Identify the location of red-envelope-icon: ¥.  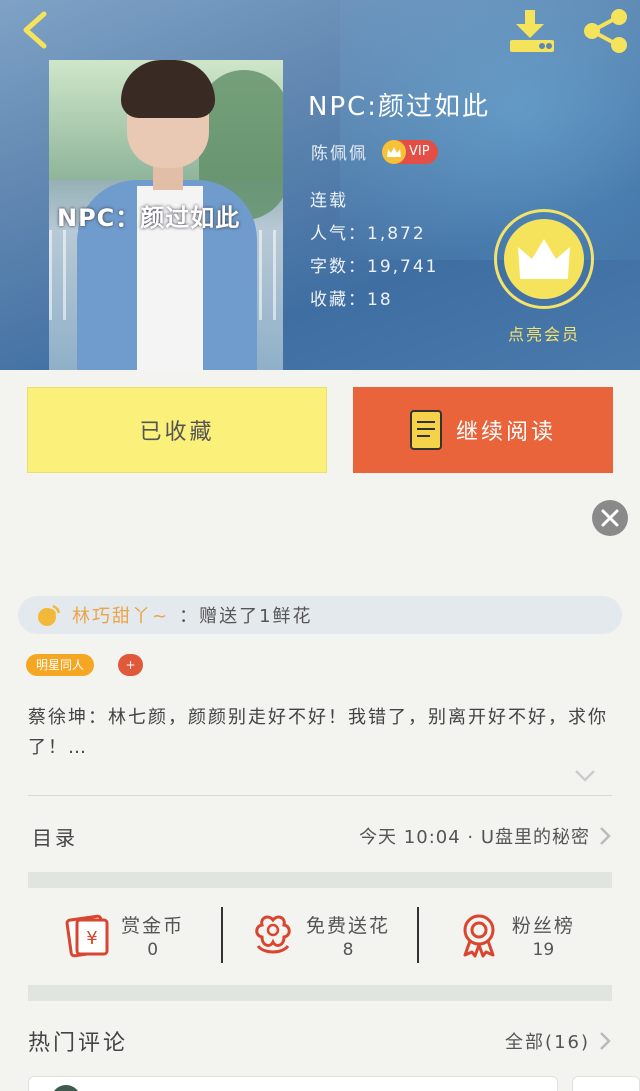
(87, 936).